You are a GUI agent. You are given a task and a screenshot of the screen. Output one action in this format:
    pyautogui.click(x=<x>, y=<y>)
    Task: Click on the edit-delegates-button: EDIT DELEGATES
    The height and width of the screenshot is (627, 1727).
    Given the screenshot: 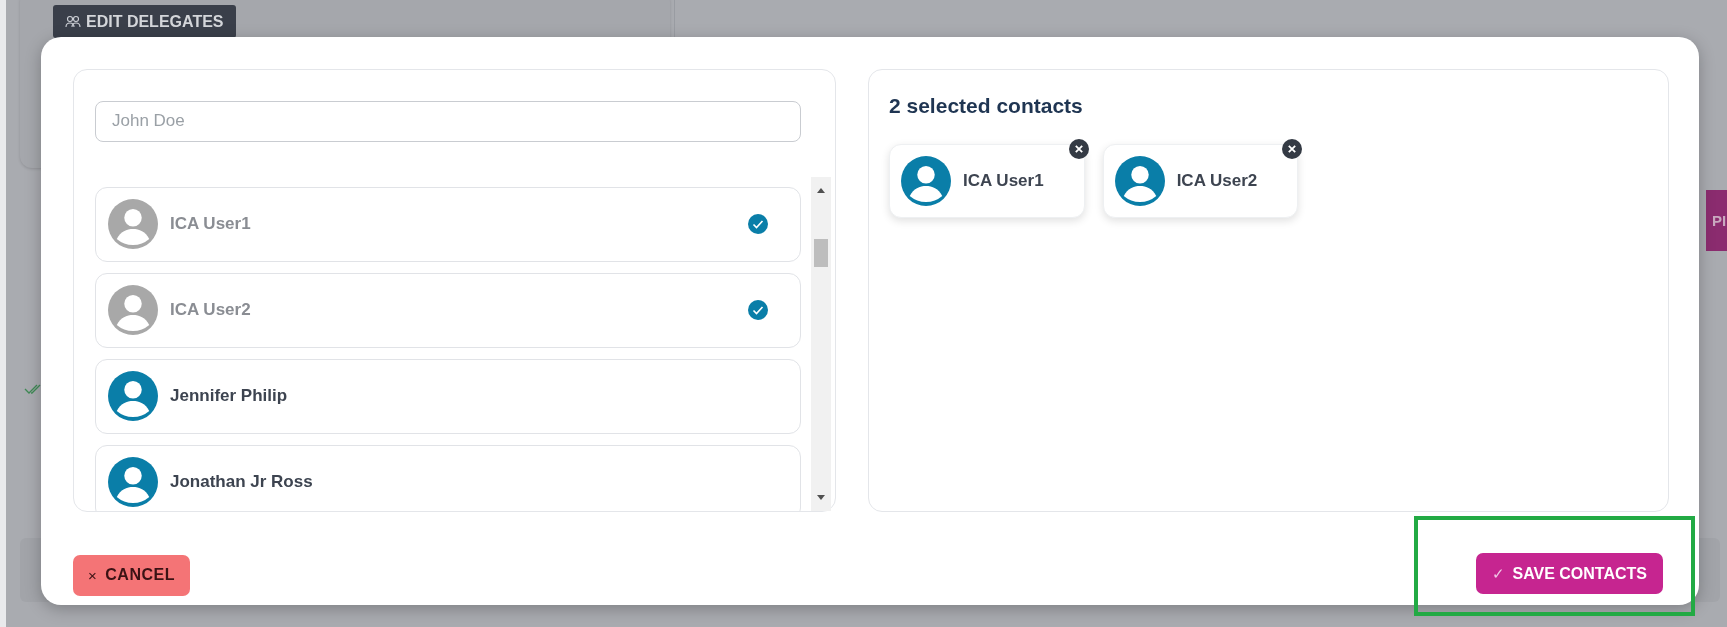 What is the action you would take?
    pyautogui.click(x=144, y=21)
    